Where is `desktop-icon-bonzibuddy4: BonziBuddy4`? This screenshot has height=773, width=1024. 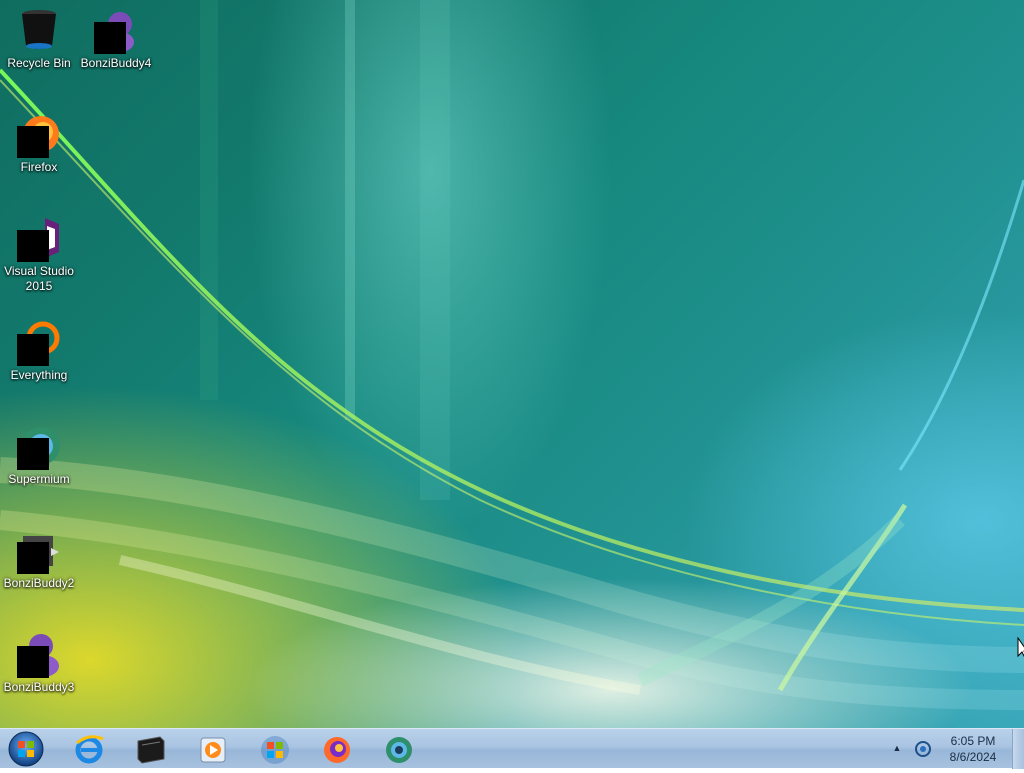
desktop-icon-bonzibuddy4: BonziBuddy4 is located at coordinates (116, 38).